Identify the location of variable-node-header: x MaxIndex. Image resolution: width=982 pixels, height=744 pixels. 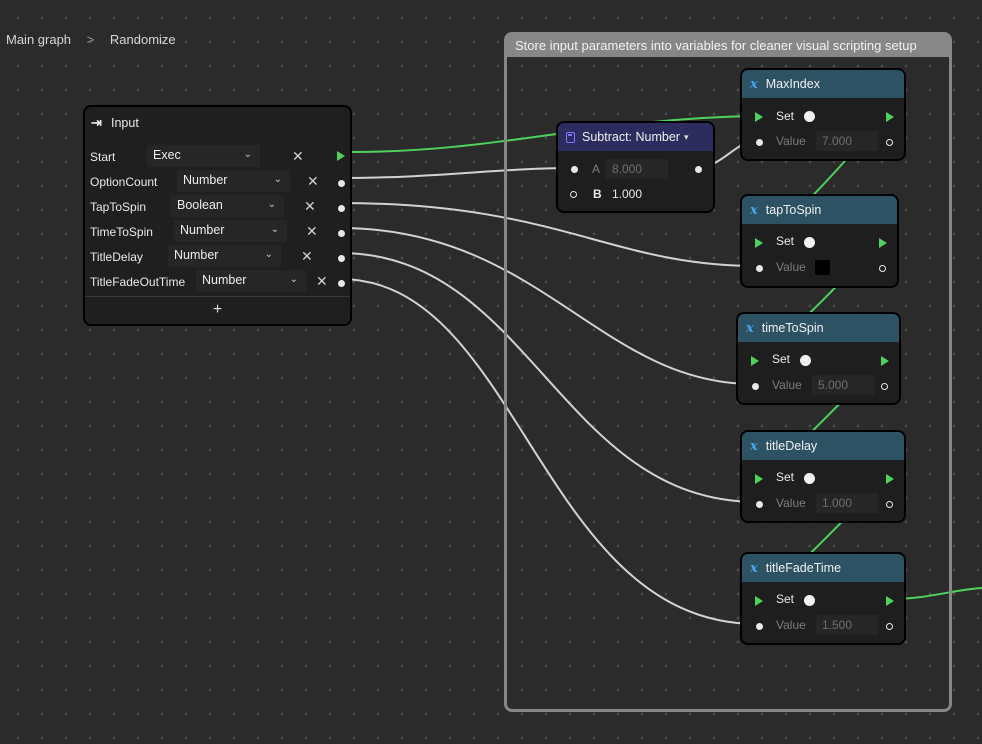
(823, 84).